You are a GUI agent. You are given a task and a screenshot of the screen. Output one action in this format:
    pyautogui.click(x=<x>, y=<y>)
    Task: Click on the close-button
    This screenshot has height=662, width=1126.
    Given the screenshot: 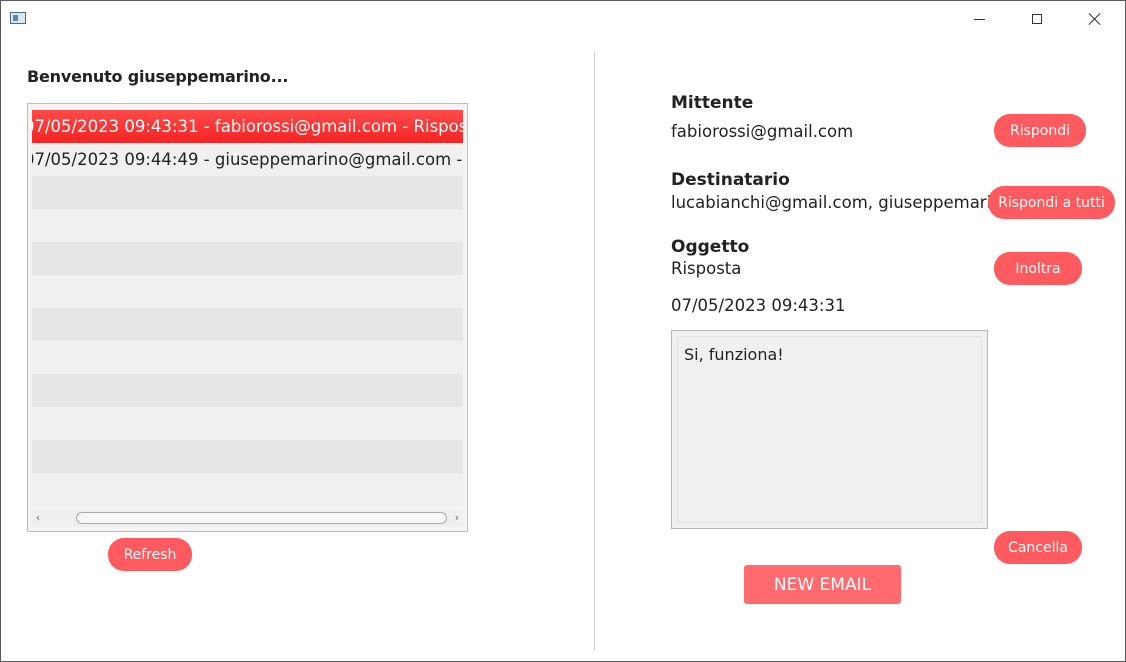 What is the action you would take?
    pyautogui.click(x=1095, y=19)
    